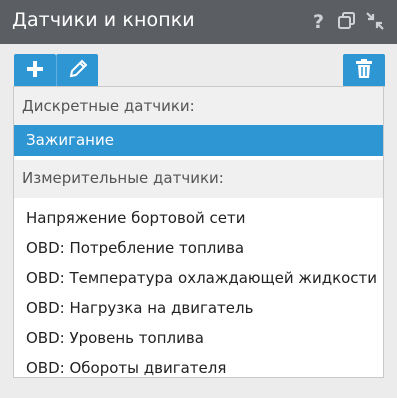 The width and height of the screenshot is (397, 398). I want to click on edit-button, so click(77, 70).